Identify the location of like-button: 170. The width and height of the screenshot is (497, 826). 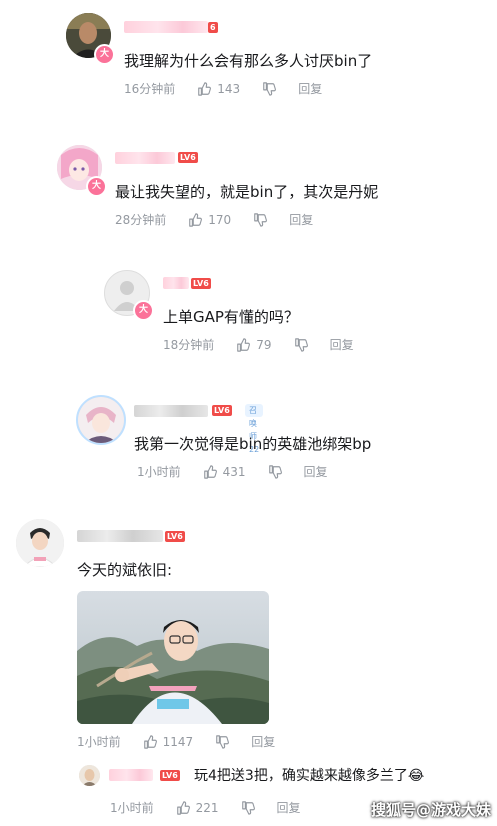
(209, 220).